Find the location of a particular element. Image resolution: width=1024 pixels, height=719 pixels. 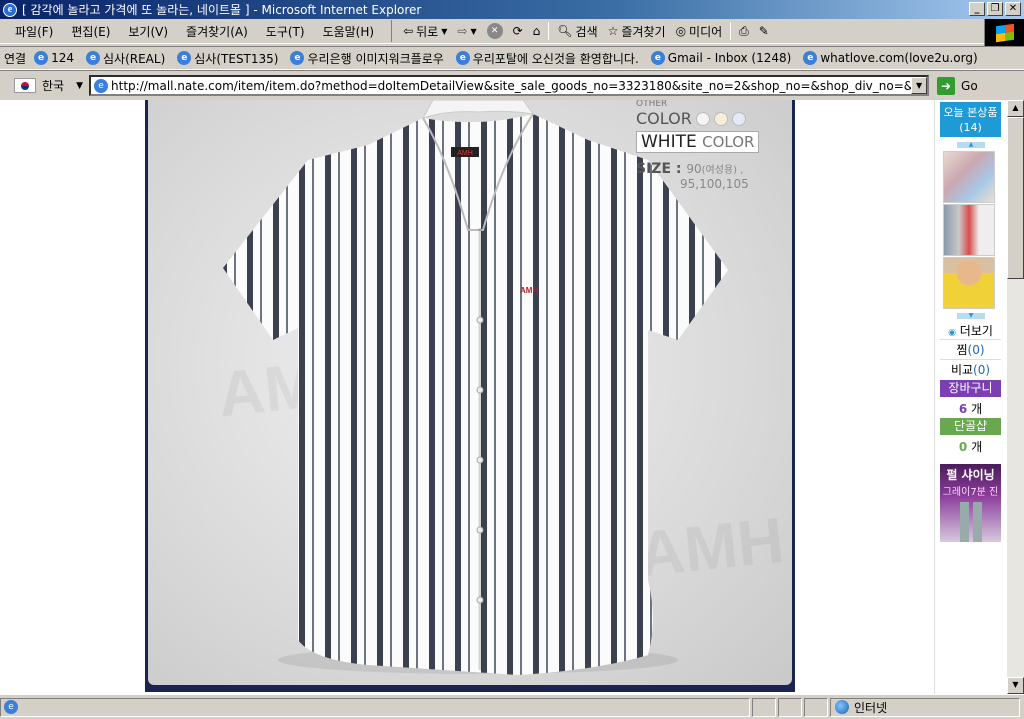

security-zone: 인터넷 is located at coordinates (925, 707).